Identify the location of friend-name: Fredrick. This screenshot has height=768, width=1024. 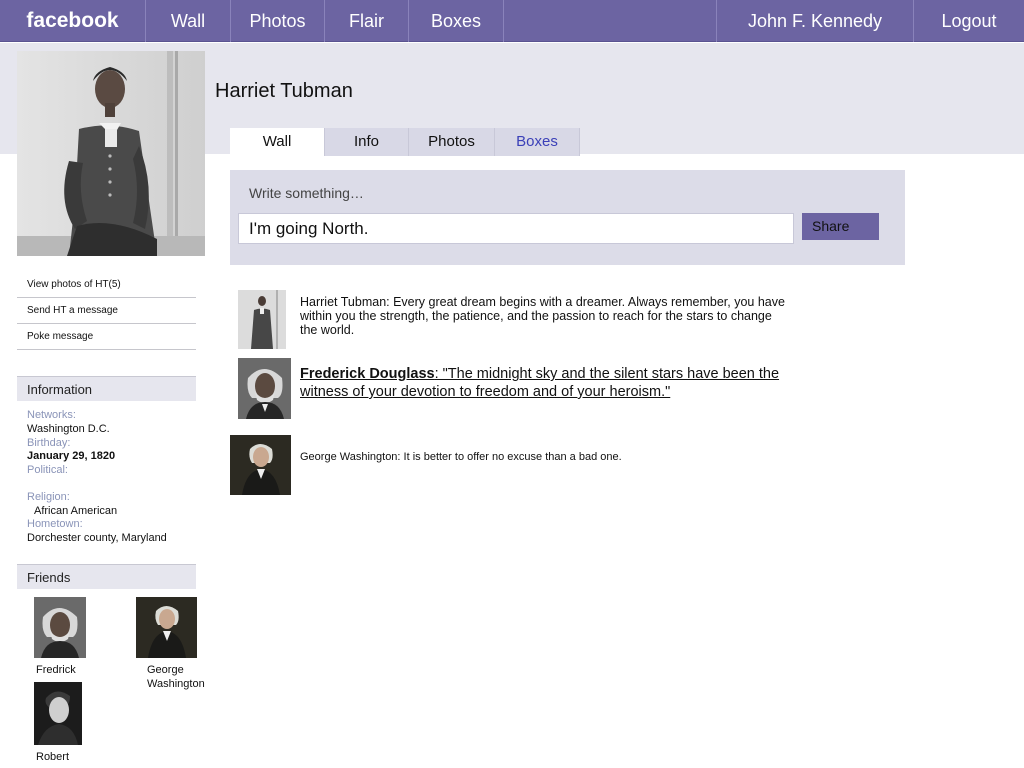
(56, 670).